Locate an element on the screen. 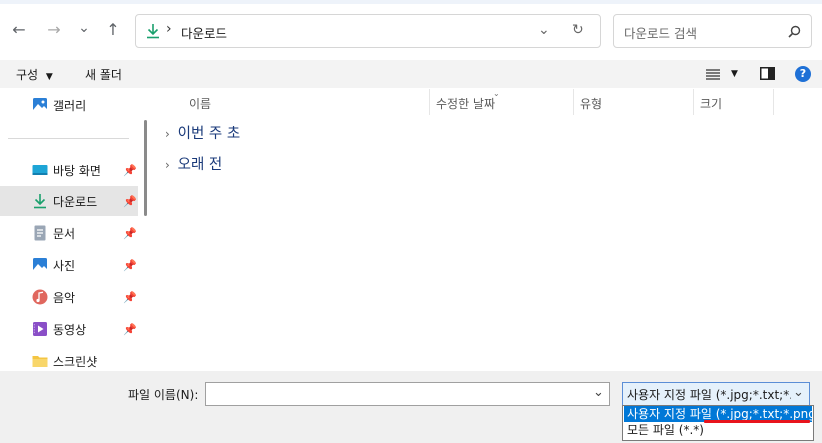 This screenshot has height=443, width=822. group-label: 오래 전 is located at coordinates (200, 165).